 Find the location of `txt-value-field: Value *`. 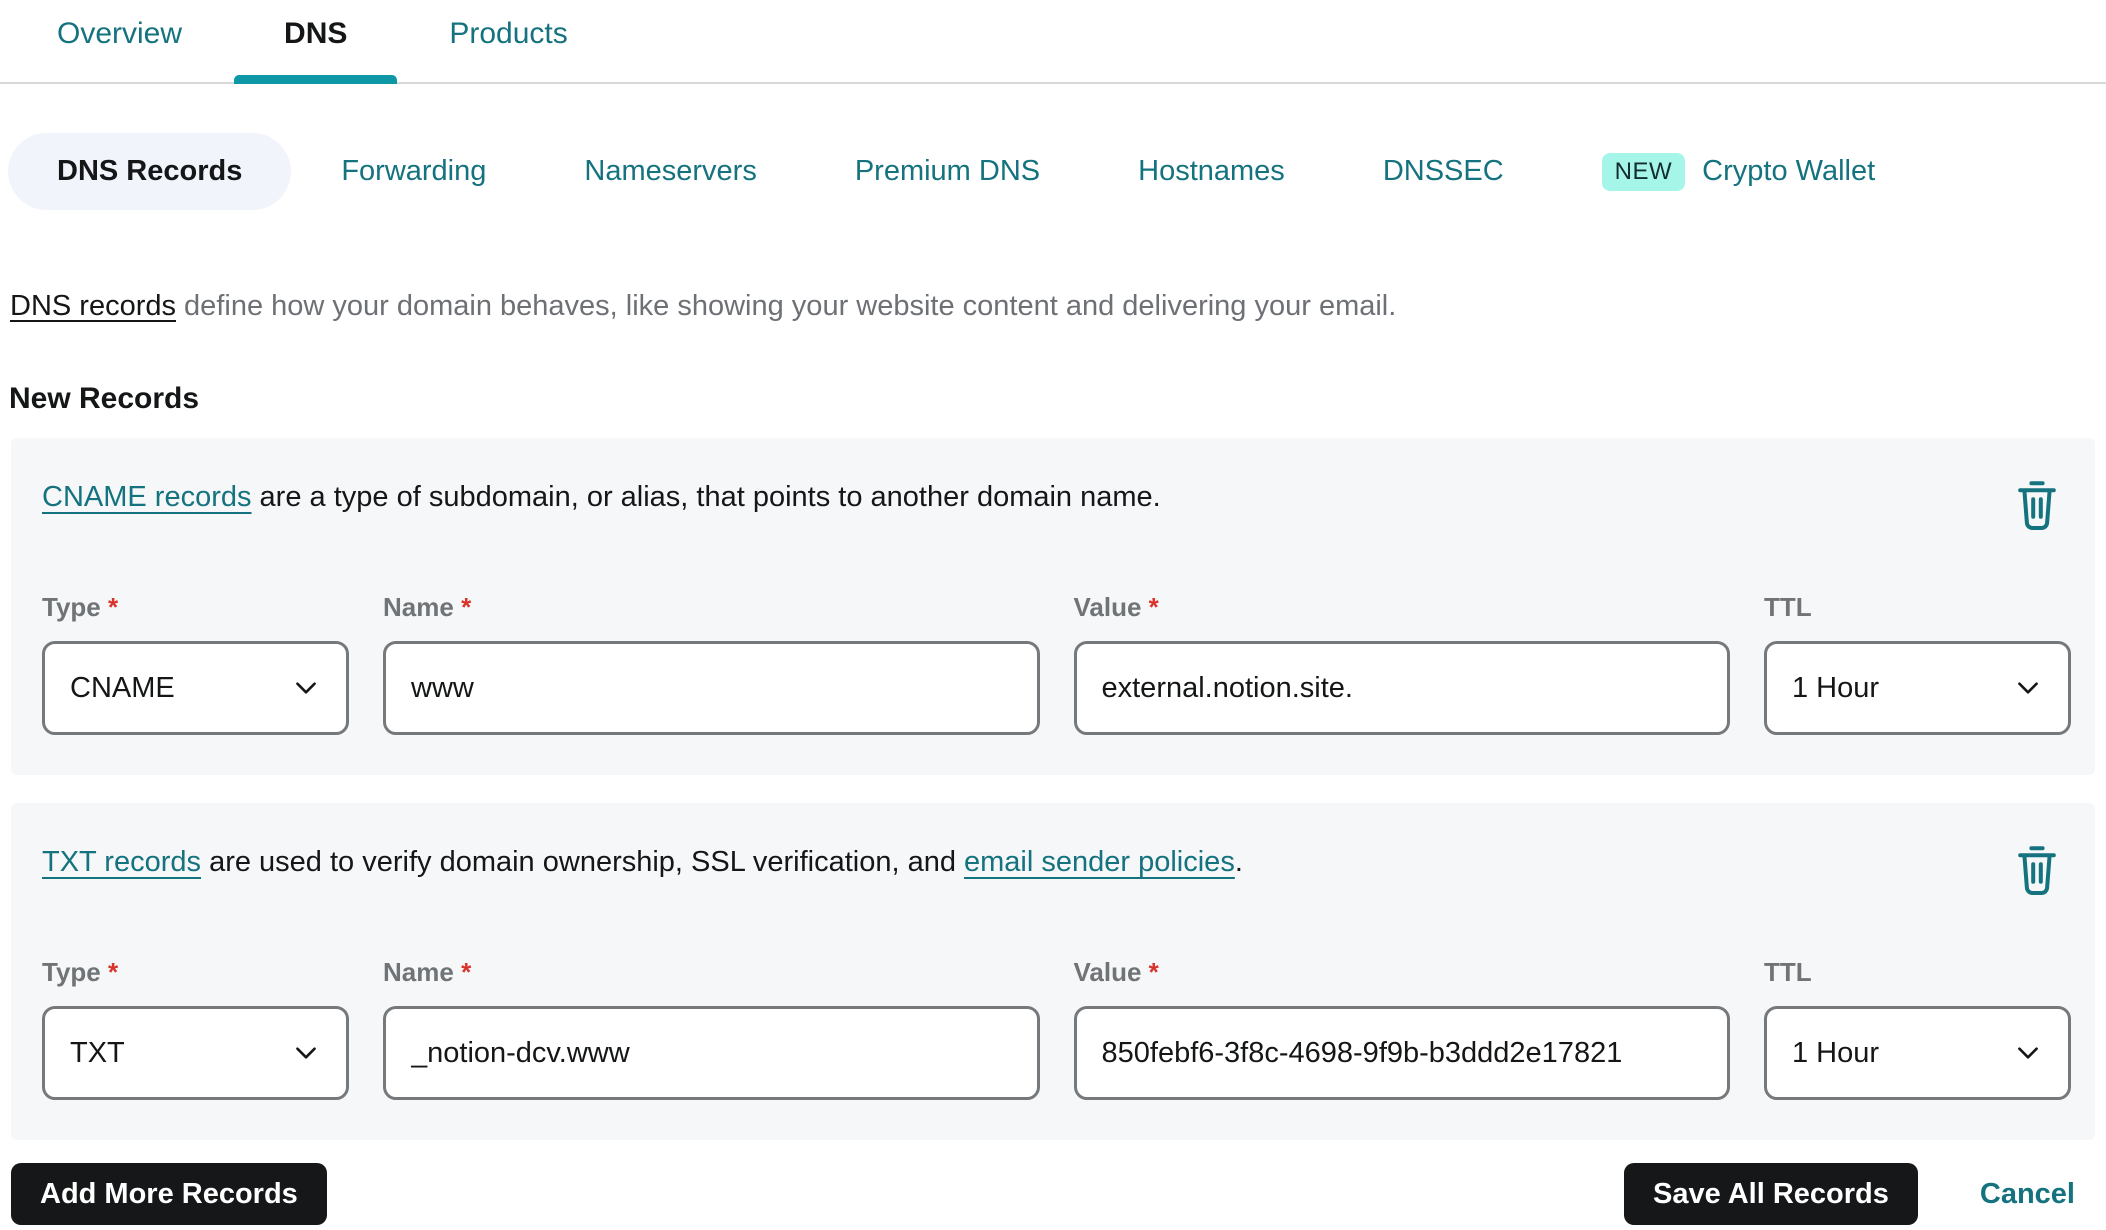

txt-value-field: Value * is located at coordinates (1401, 1028).